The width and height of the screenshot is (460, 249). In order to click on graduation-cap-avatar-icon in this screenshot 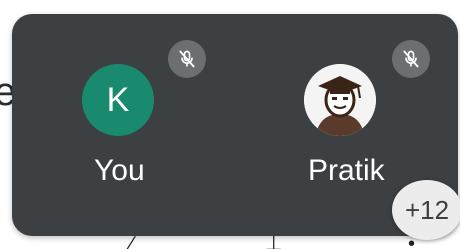, I will do `click(340, 100)`.